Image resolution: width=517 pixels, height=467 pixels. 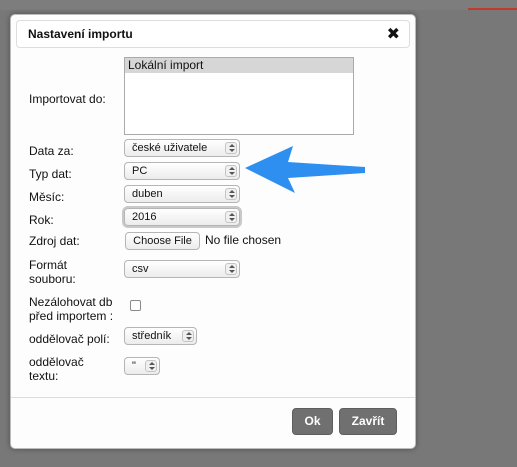 I want to click on footer-divider, so click(x=213, y=397).